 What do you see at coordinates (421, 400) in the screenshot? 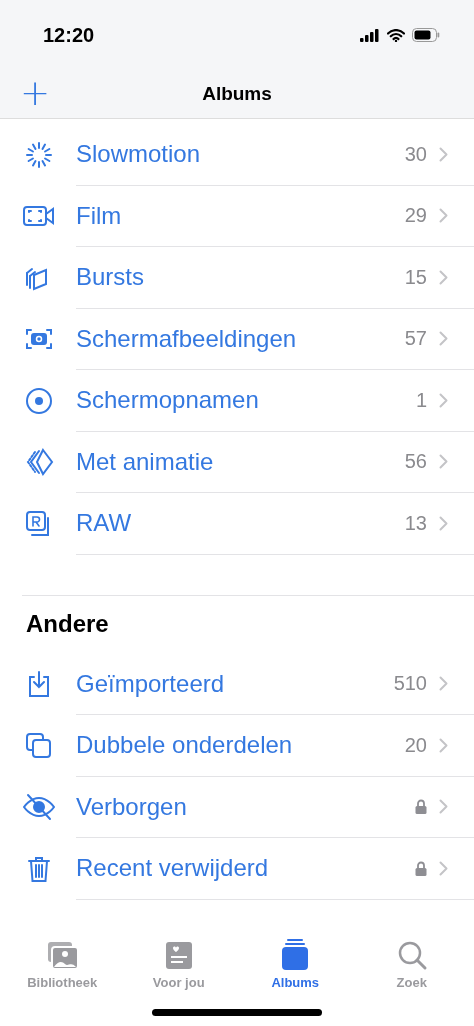
I see `album-count: 1` at bounding box center [421, 400].